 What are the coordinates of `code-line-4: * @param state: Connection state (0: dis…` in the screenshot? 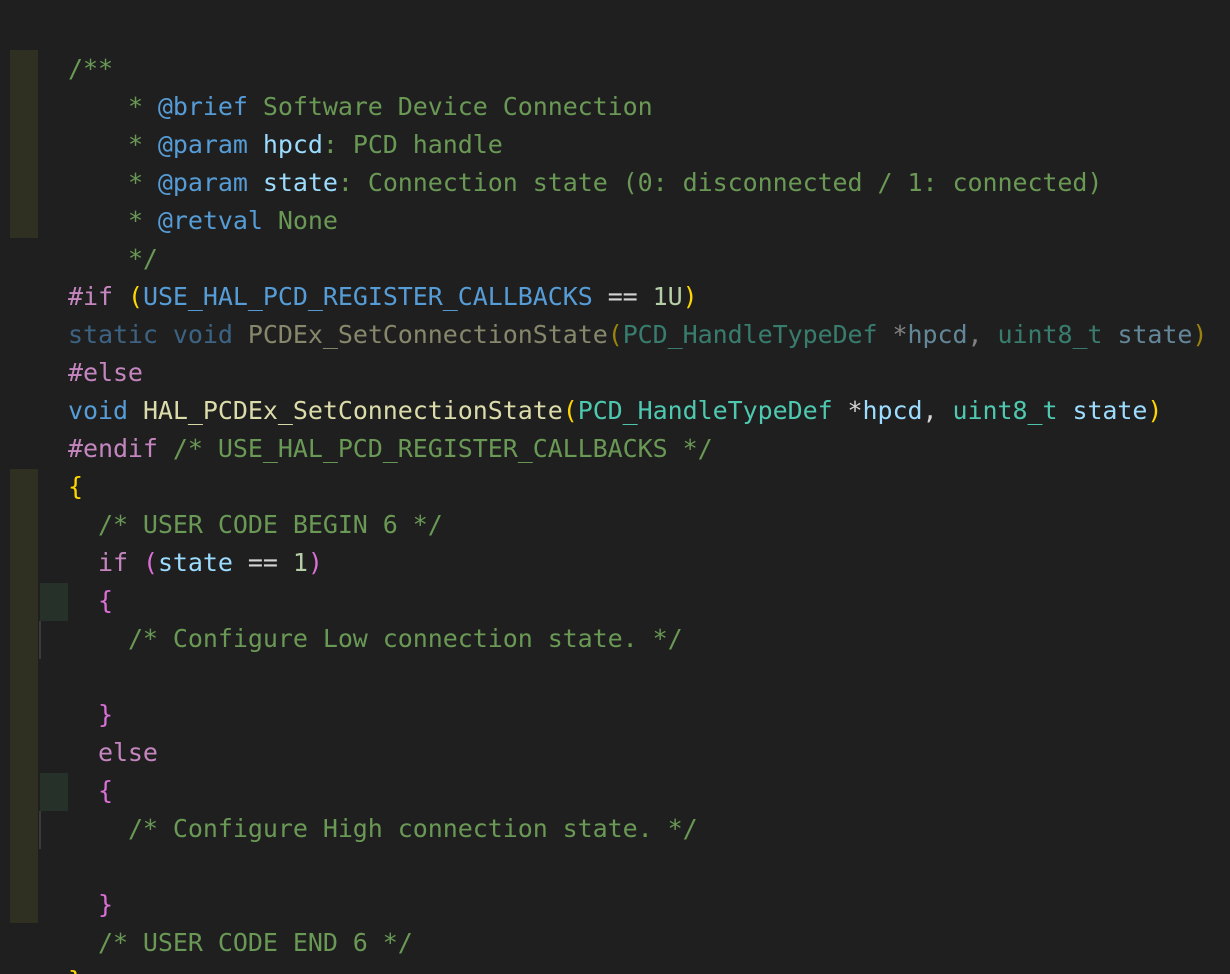 It's located at (555, 161).